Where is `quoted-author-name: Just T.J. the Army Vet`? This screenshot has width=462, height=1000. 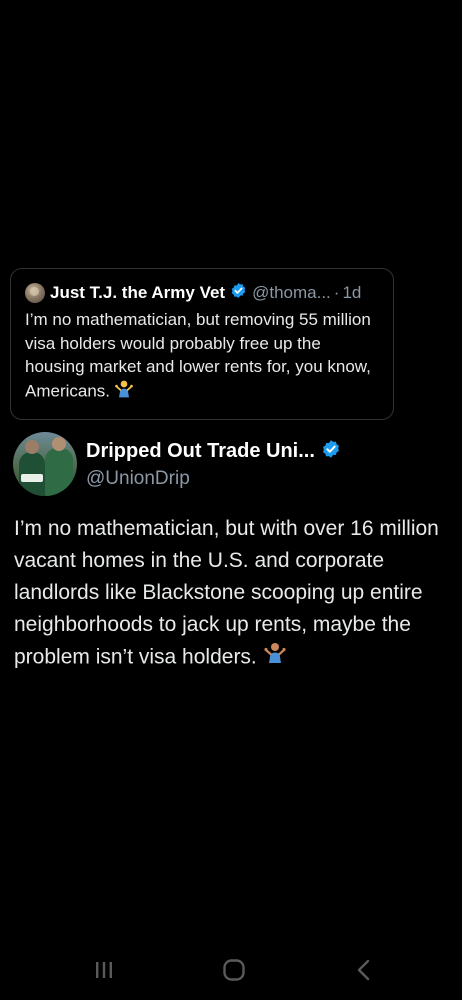 quoted-author-name: Just T.J. the Army Vet is located at coordinates (137, 293).